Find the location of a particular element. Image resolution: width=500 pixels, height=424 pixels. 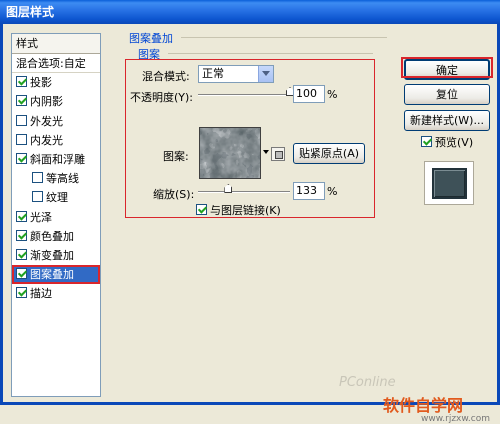

style-item-label: 内阴影 is located at coordinates (46, 102).